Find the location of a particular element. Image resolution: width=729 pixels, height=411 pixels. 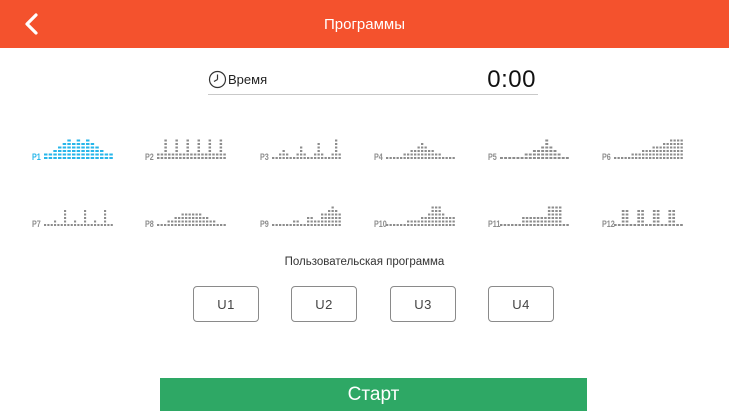

user-program-u2-button: U2 is located at coordinates (324, 304).